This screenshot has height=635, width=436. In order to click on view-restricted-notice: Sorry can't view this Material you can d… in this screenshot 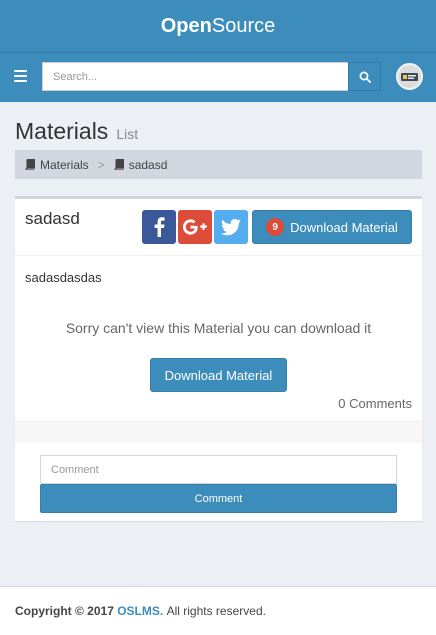, I will do `click(218, 328)`.